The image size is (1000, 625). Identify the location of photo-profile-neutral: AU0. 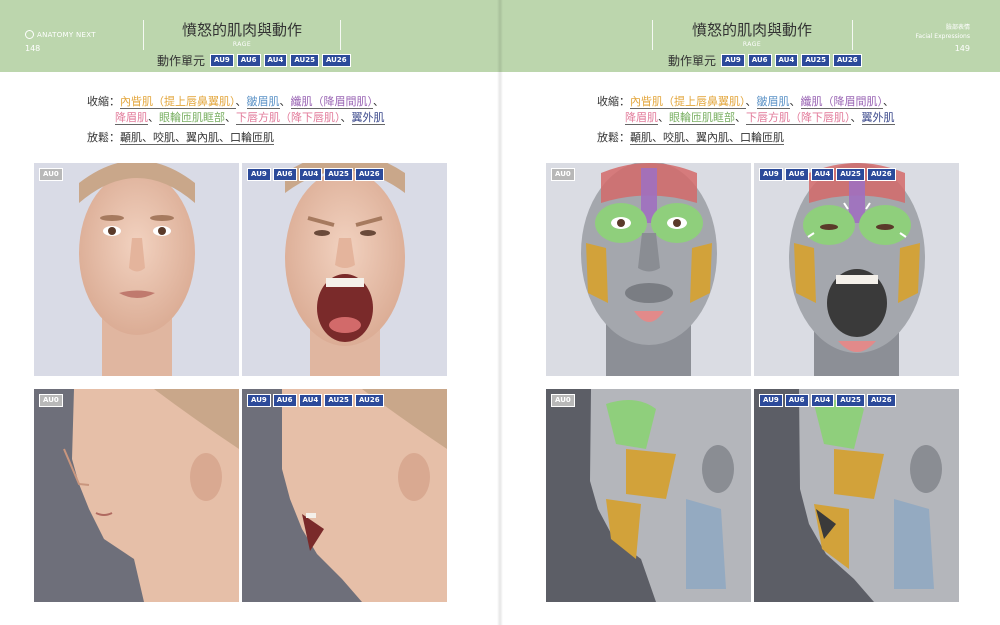
(136, 495).